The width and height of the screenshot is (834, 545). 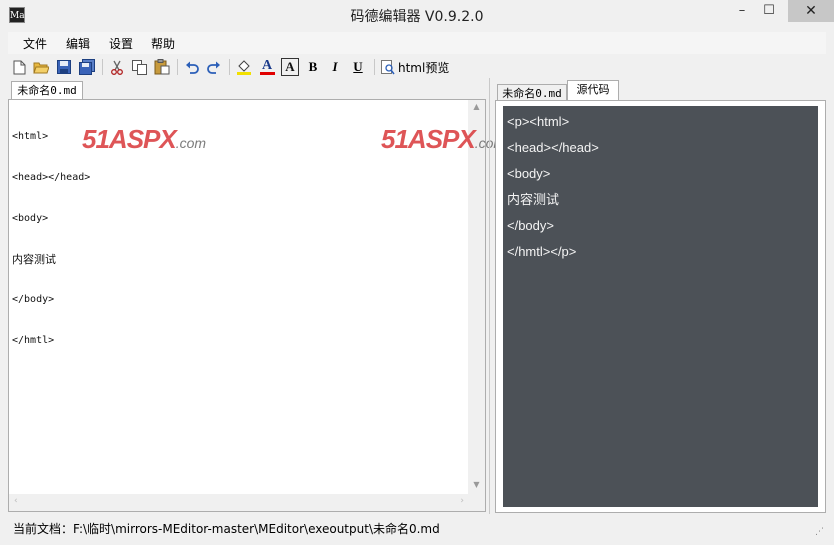 I want to click on splitter, so click(x=489, y=296).